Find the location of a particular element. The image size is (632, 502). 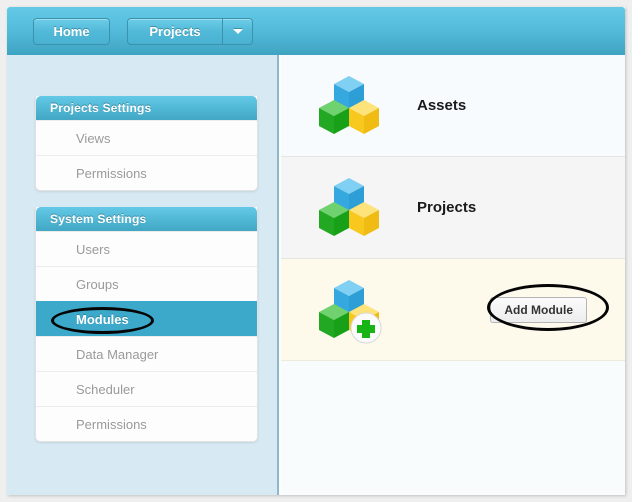

top-navigation-bar: Home Projects is located at coordinates (316, 31).